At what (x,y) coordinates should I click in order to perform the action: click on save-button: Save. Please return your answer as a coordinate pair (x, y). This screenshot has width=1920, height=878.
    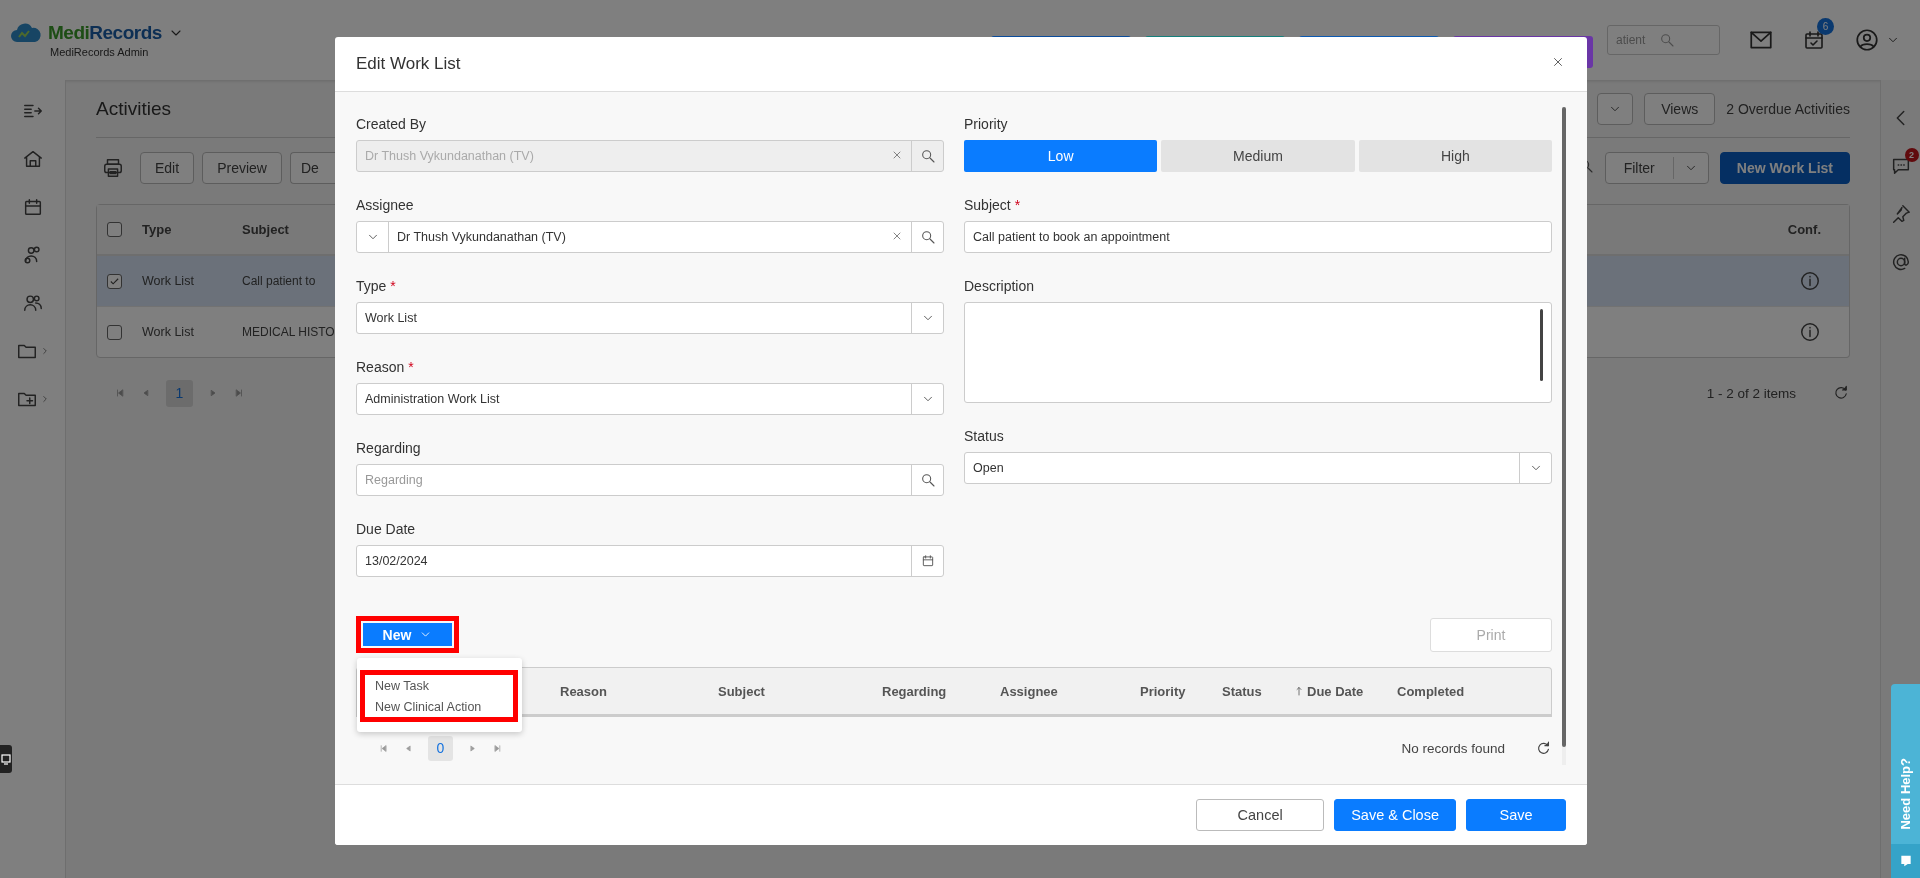
    Looking at the image, I should click on (1516, 815).